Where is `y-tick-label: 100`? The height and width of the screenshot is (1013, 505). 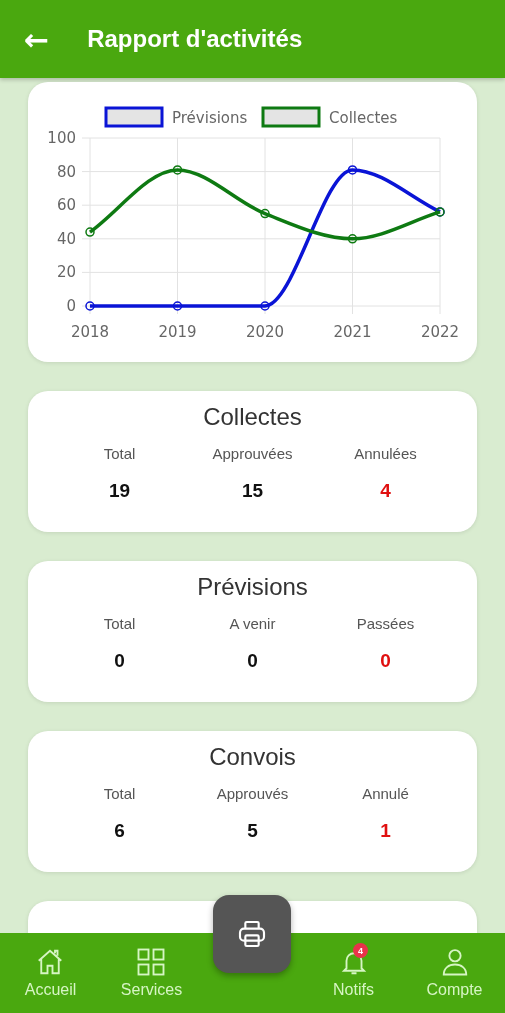 y-tick-label: 100 is located at coordinates (61, 138).